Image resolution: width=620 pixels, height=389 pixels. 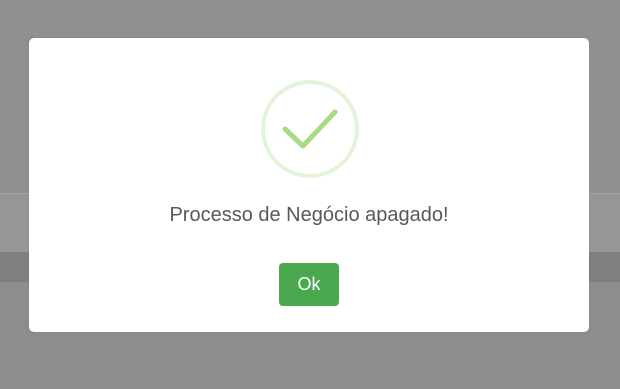 What do you see at coordinates (309, 284) in the screenshot?
I see `ok-button: Ok` at bounding box center [309, 284].